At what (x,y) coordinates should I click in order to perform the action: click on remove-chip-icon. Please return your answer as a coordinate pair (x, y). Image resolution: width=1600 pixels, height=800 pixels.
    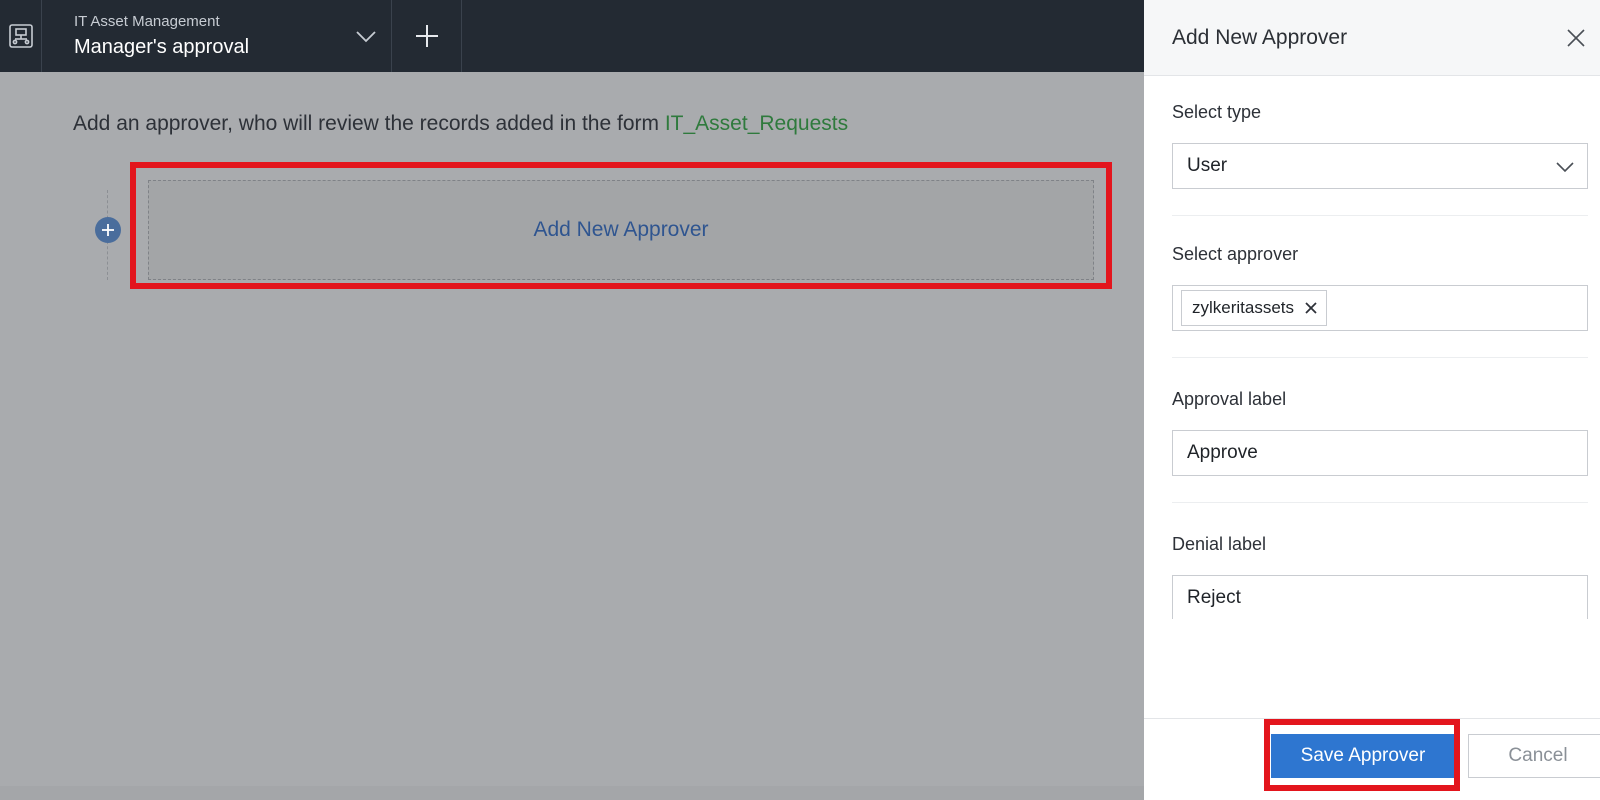
    Looking at the image, I should click on (1311, 308).